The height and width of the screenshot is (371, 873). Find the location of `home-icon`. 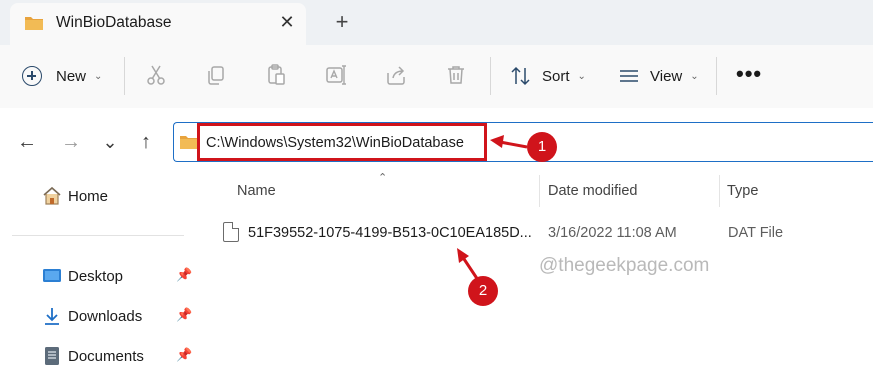

home-icon is located at coordinates (52, 195).